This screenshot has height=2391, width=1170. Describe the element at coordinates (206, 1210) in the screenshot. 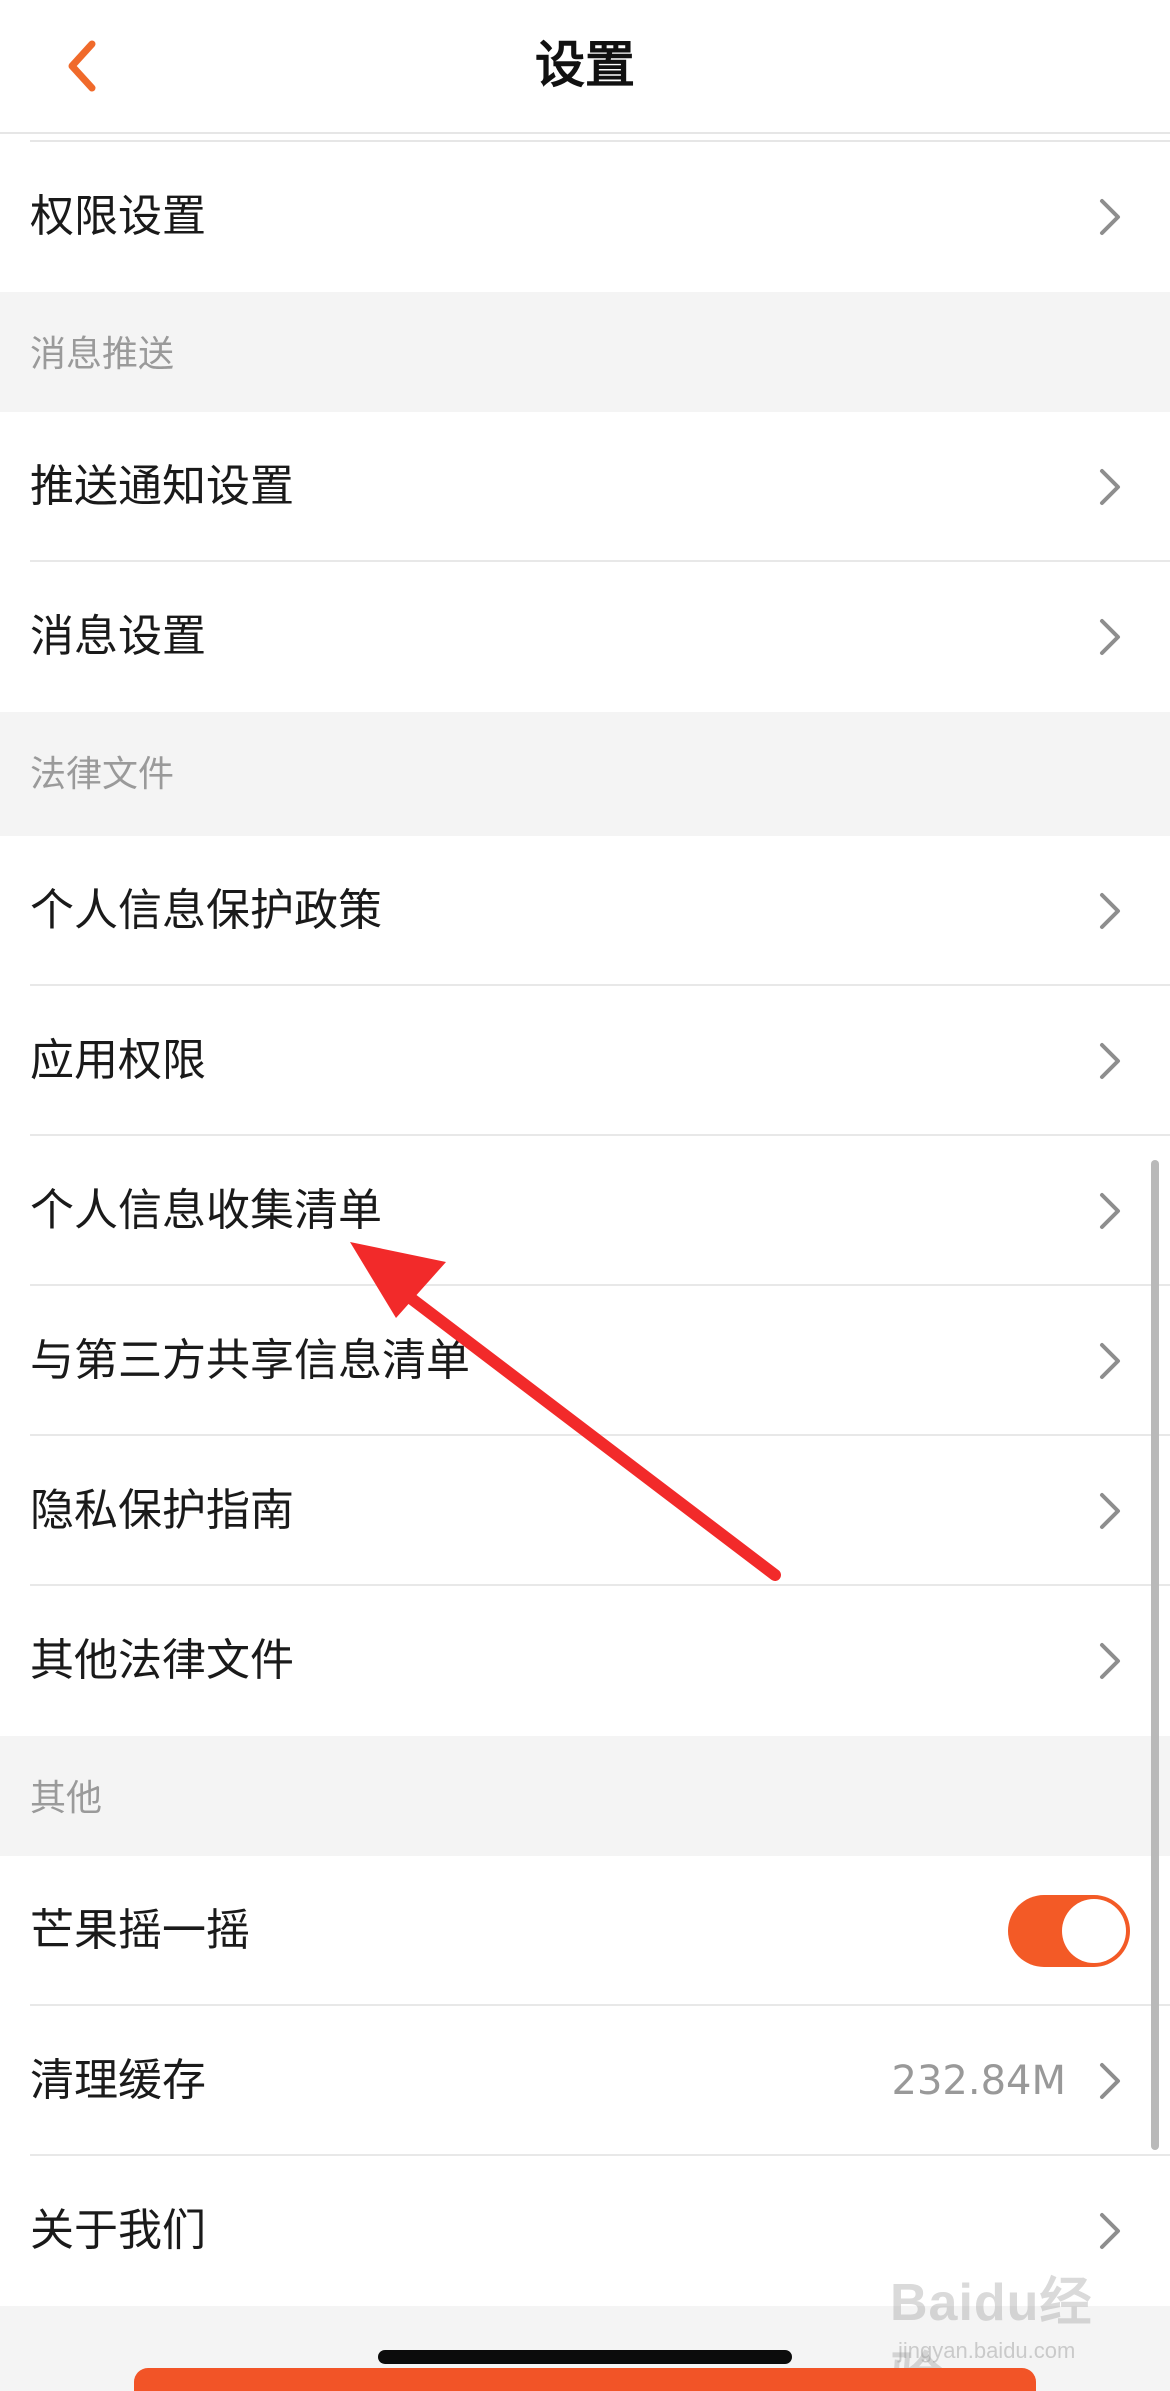

I see `row-label: 个人信息收集清单` at that location.